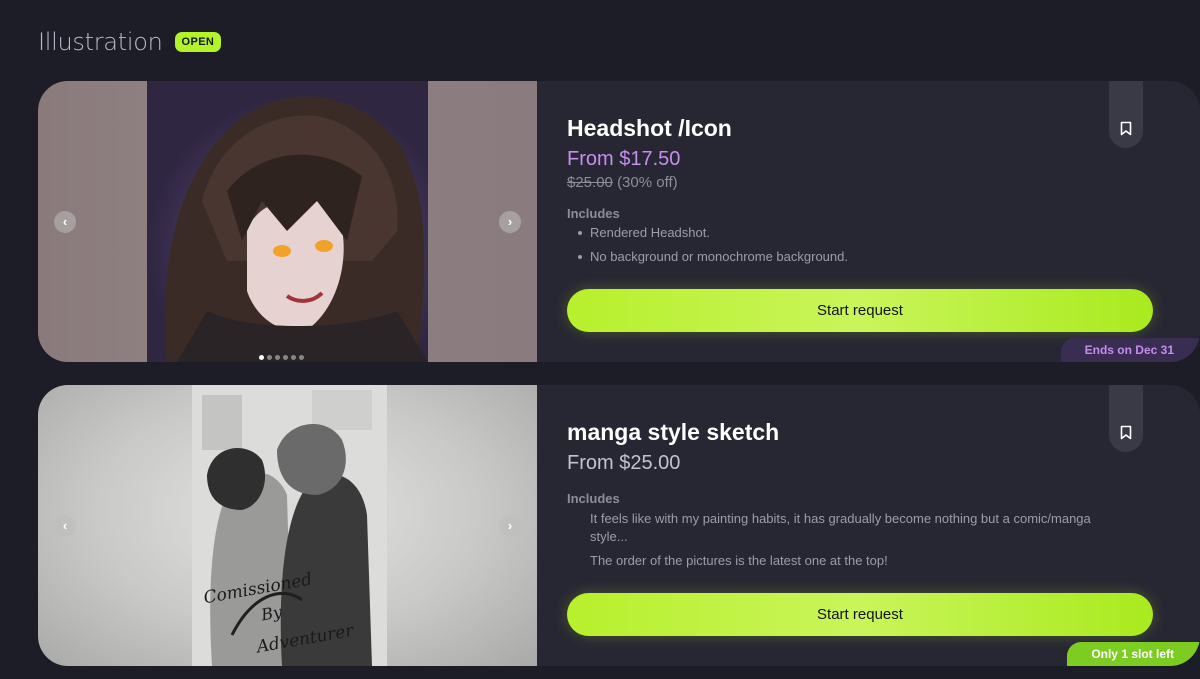 This screenshot has height=679, width=1200. I want to click on original-price-row: $25.00 (30% off), so click(622, 182).